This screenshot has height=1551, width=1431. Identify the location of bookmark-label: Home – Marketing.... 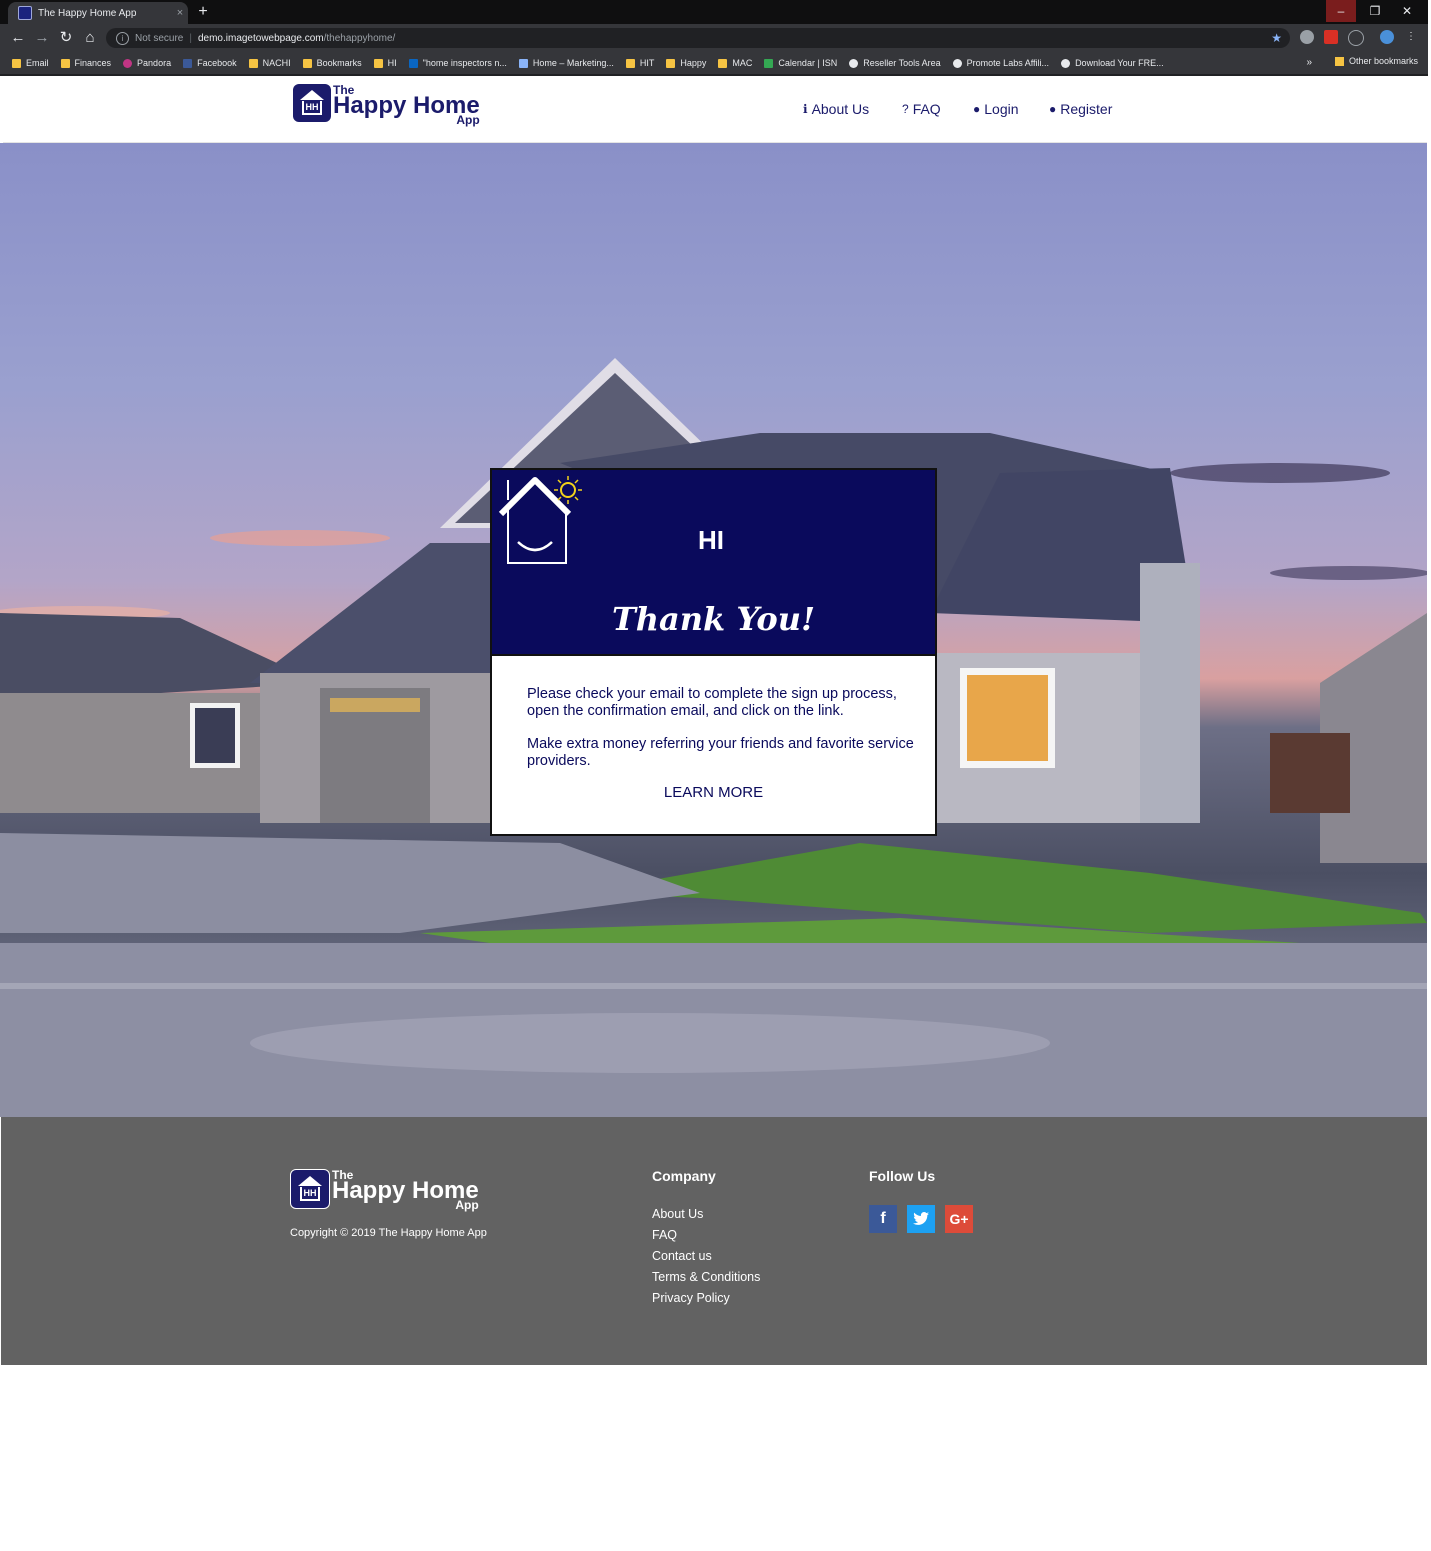
(573, 63).